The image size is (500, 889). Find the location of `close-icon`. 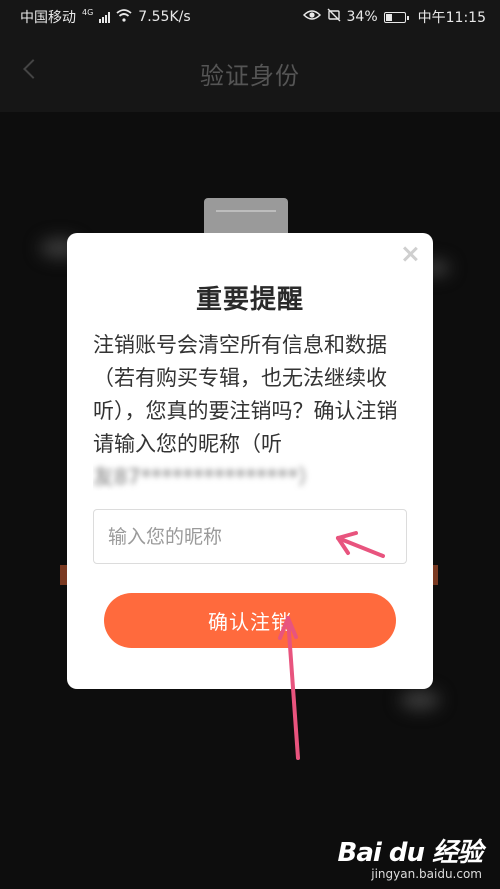

close-icon is located at coordinates (410, 254).